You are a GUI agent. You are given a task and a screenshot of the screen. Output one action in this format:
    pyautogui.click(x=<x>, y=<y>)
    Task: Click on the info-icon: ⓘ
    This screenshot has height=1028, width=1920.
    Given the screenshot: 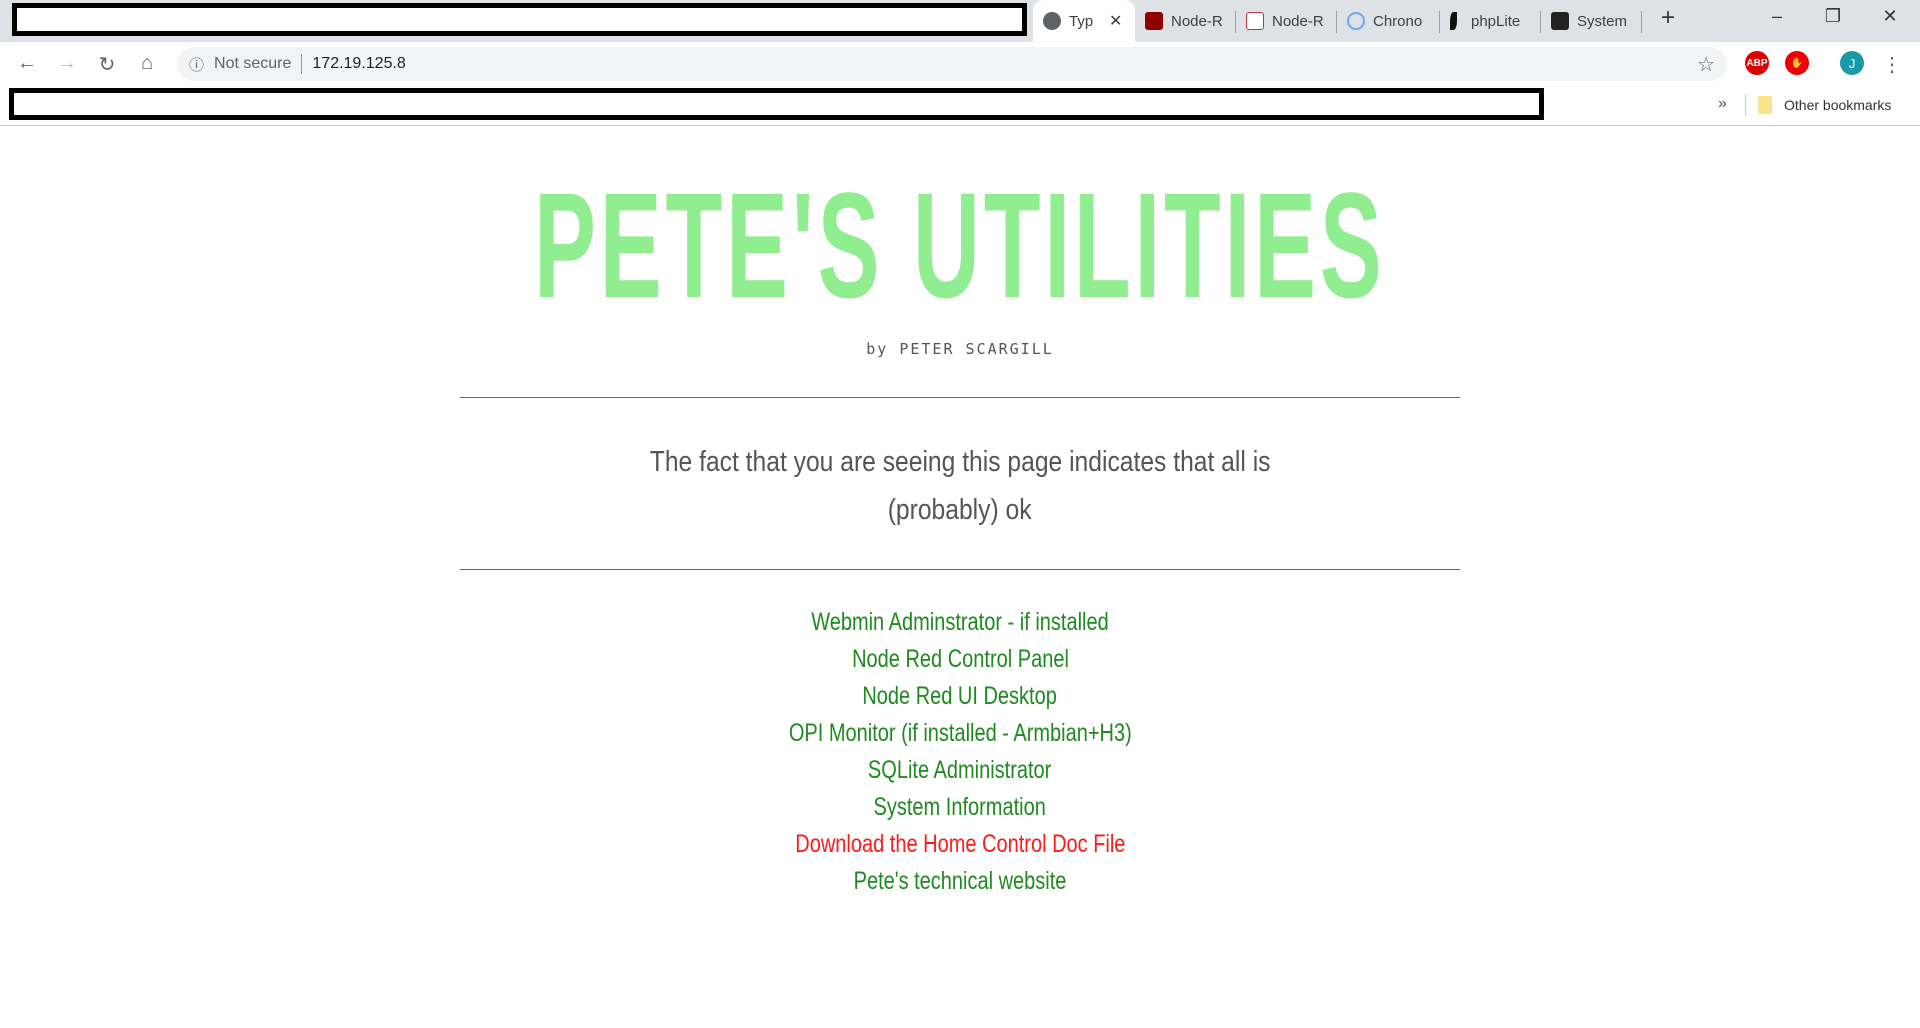 What is the action you would take?
    pyautogui.click(x=196, y=64)
    